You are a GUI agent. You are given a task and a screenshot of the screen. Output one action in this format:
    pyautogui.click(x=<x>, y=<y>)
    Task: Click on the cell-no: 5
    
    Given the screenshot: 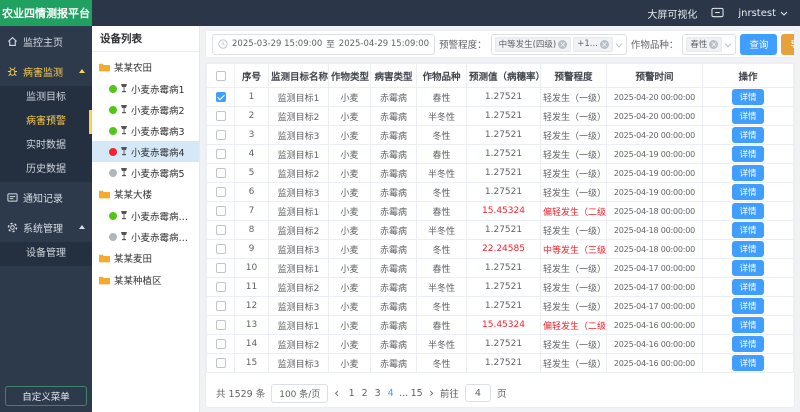 What is the action you would take?
    pyautogui.click(x=251, y=173)
    